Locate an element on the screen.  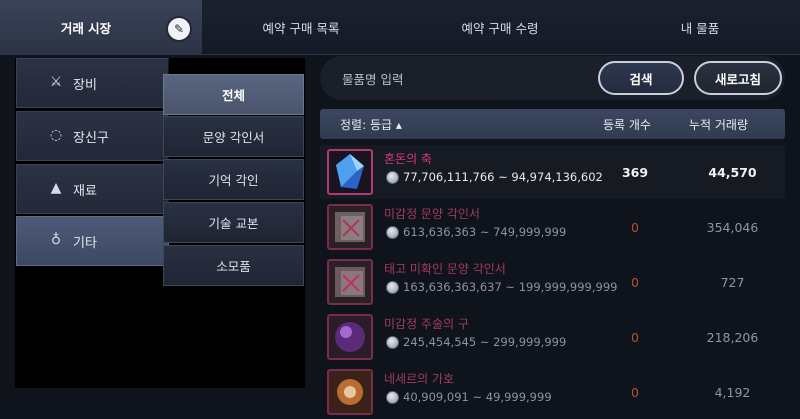
tab-my-items: 내 물품 is located at coordinates (700, 27).